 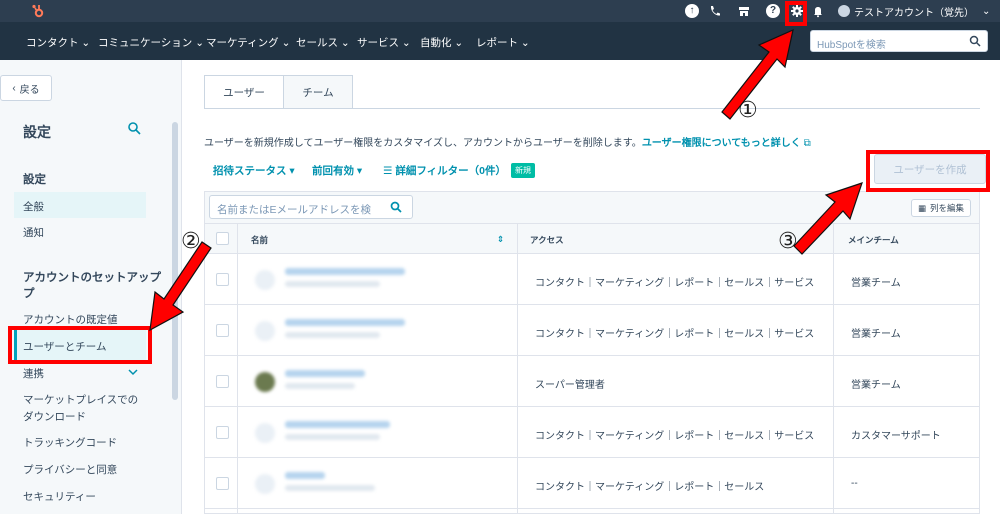 I want to click on column-header-team: メインチーム, so click(x=873, y=240).